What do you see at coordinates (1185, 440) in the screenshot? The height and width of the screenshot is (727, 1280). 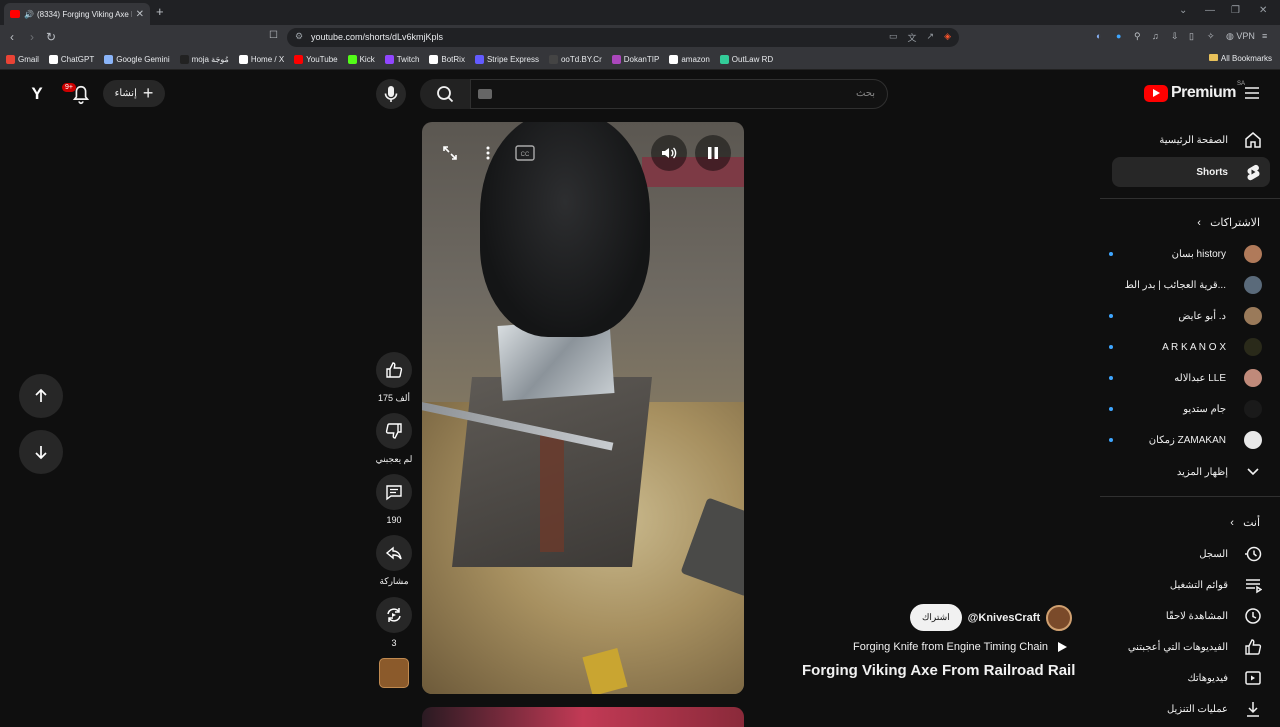 I see `subscription-item: زمكان ZAMAKAN` at bounding box center [1185, 440].